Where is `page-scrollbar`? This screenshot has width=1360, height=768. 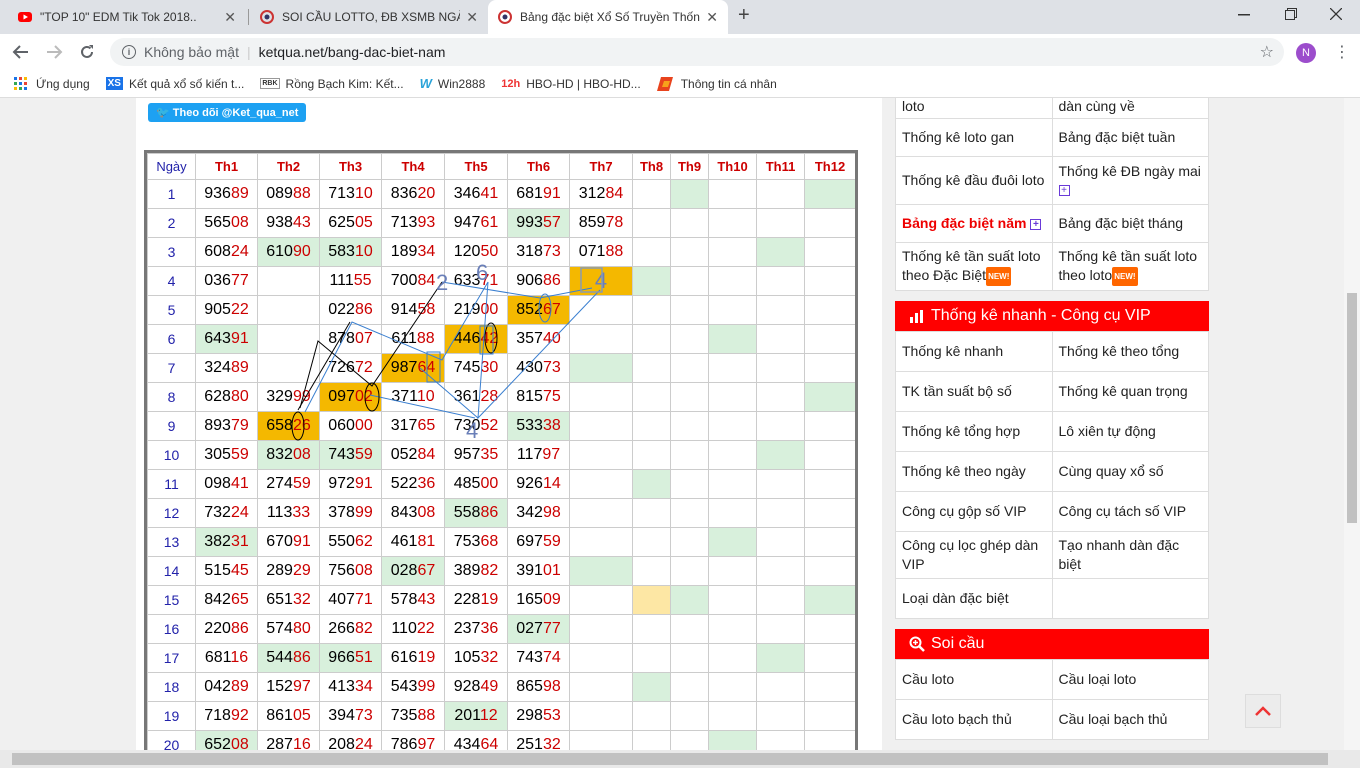 page-scrollbar is located at coordinates (1352, 424).